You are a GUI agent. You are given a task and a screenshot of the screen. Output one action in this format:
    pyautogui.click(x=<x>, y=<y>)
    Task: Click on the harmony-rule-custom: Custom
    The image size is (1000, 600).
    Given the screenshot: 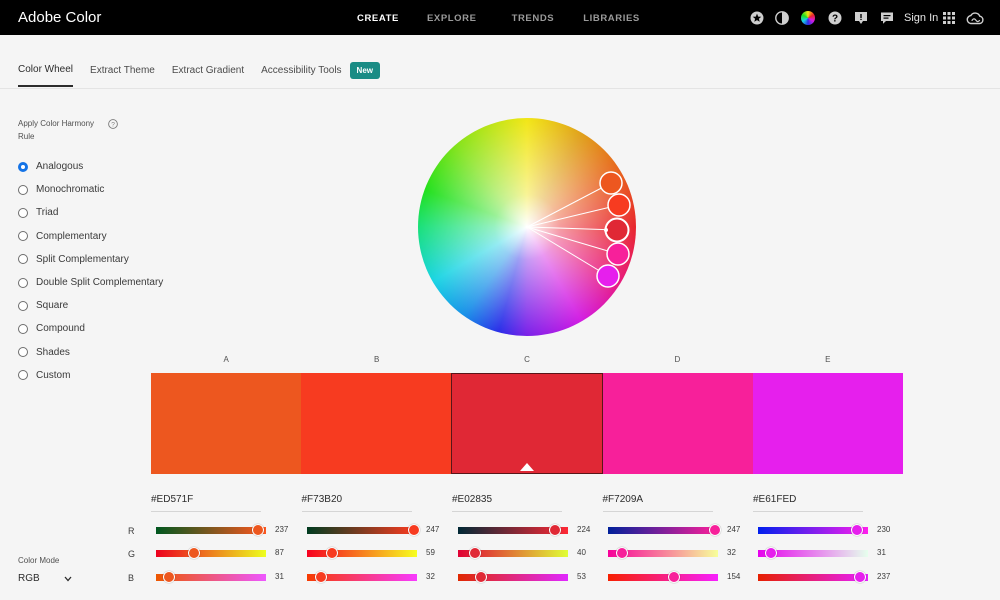 What is the action you would take?
    pyautogui.click(x=90, y=375)
    